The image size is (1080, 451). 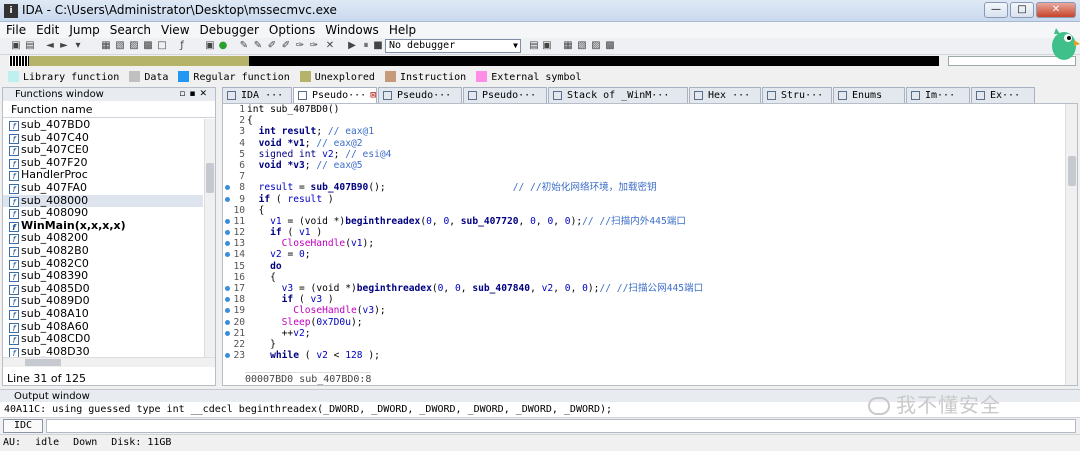 I want to click on menu-edit: Edit, so click(x=47, y=30).